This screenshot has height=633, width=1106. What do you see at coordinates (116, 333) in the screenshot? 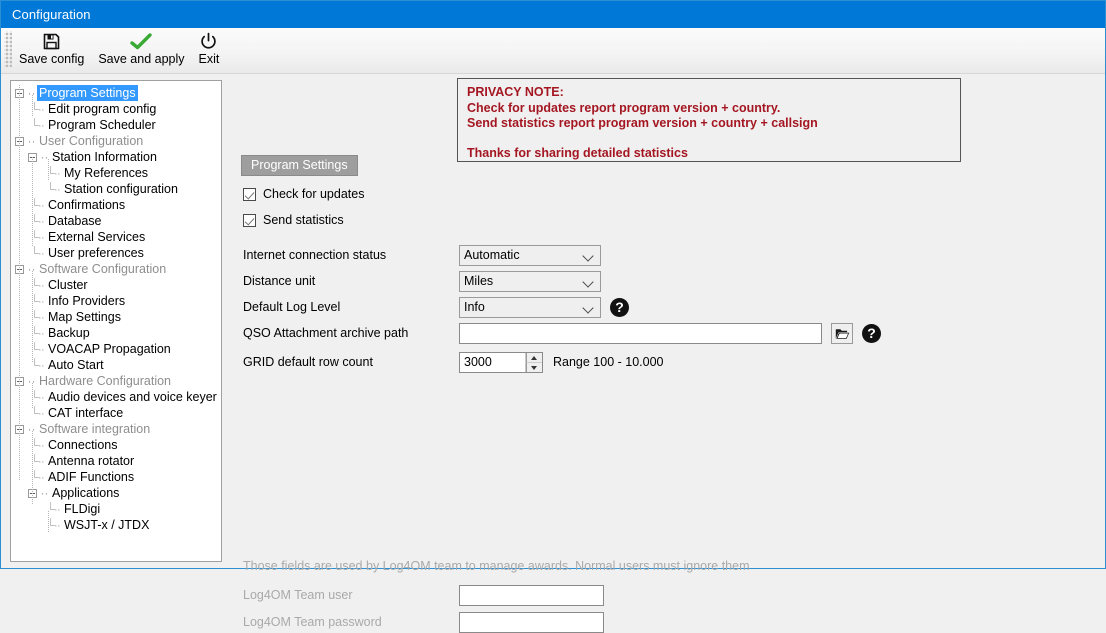
I see `tree-item-backup: └·· Backup` at bounding box center [116, 333].